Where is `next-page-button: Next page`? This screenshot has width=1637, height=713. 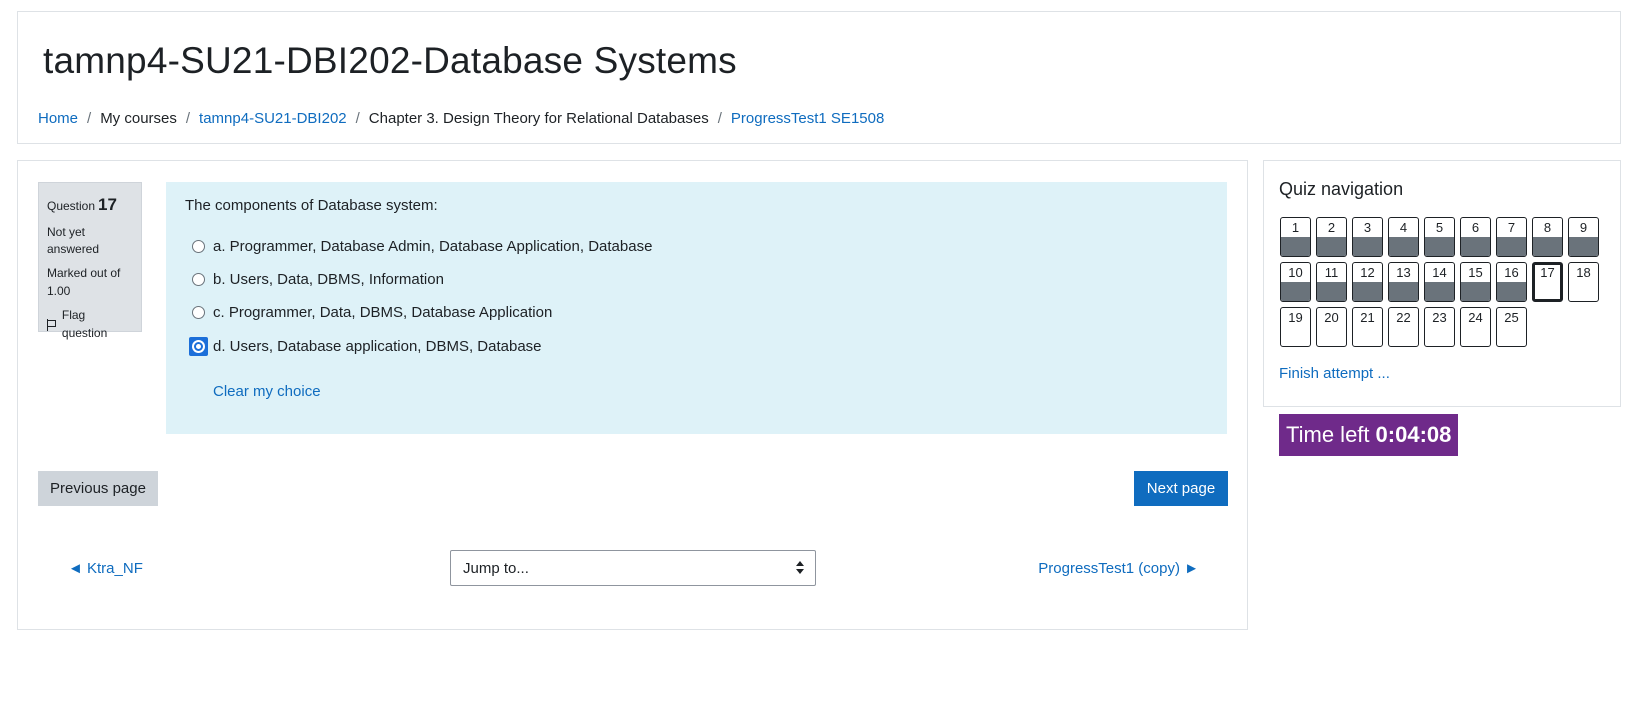 next-page-button: Next page is located at coordinates (1181, 488).